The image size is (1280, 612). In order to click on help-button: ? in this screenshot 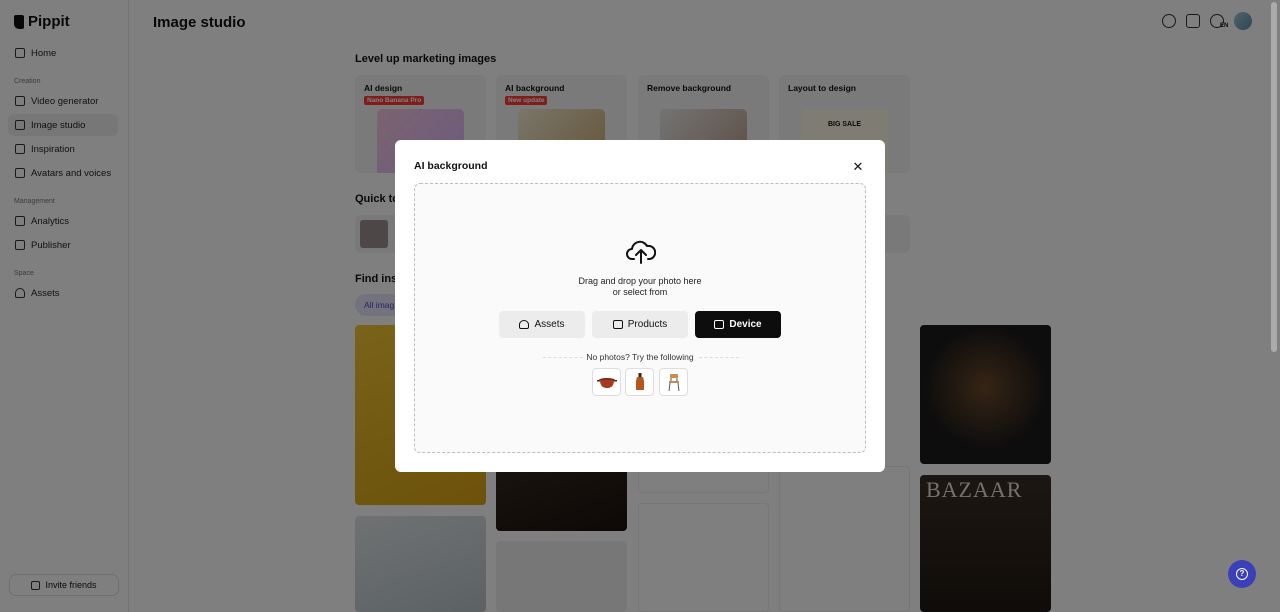, I will do `click(1242, 574)`.